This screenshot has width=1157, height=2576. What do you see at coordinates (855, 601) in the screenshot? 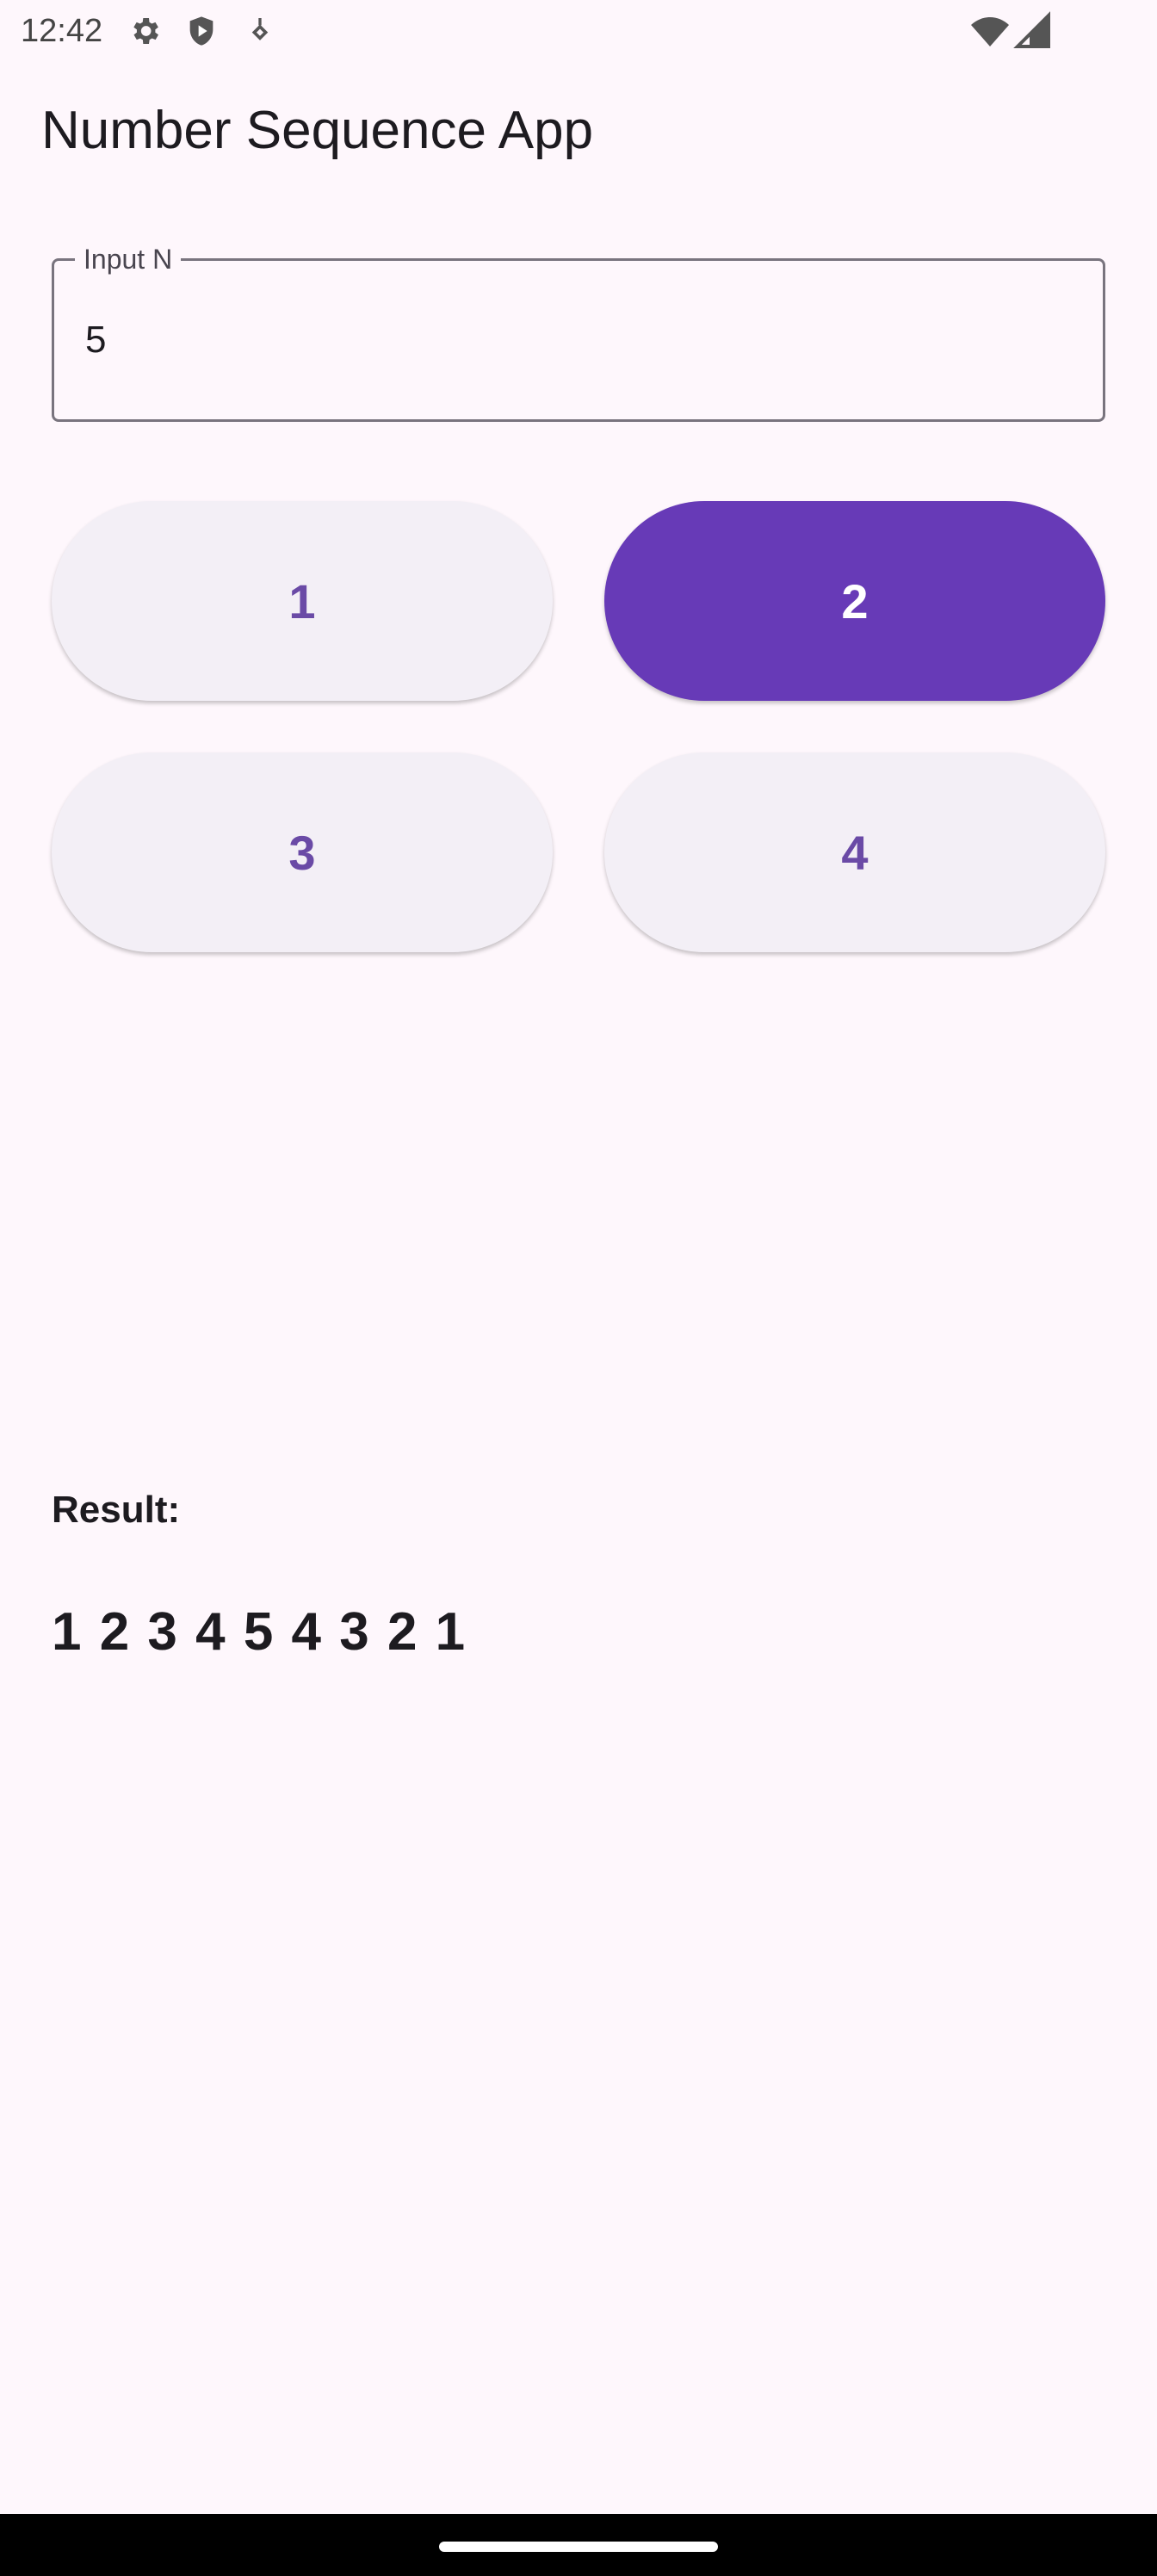
I see `button-2: 2` at bounding box center [855, 601].